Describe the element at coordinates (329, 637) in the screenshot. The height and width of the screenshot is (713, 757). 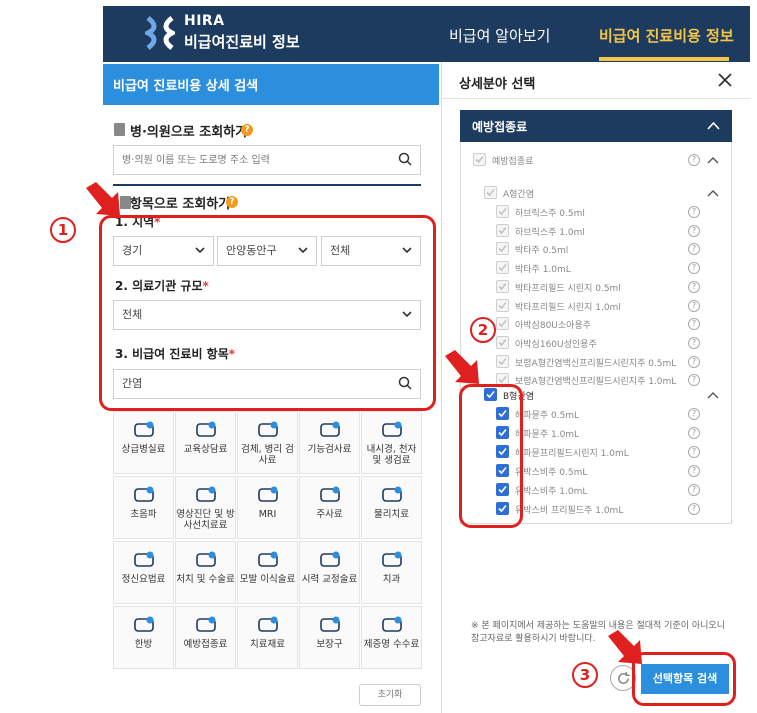
I see `category-tile: 보장구` at that location.